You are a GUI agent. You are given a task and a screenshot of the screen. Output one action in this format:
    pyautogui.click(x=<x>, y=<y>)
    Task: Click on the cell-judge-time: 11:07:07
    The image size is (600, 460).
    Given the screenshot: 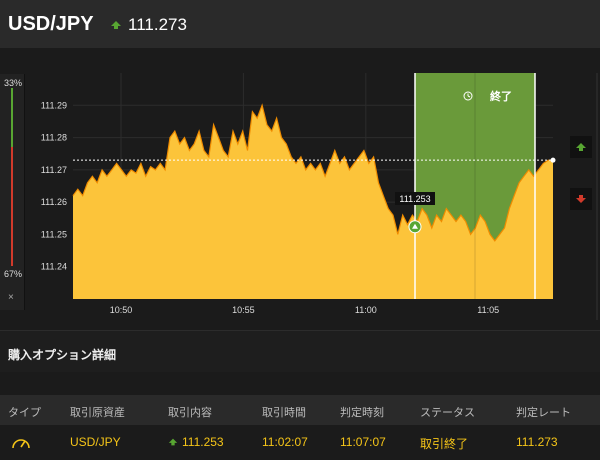 What is the action you would take?
    pyautogui.click(x=363, y=442)
    